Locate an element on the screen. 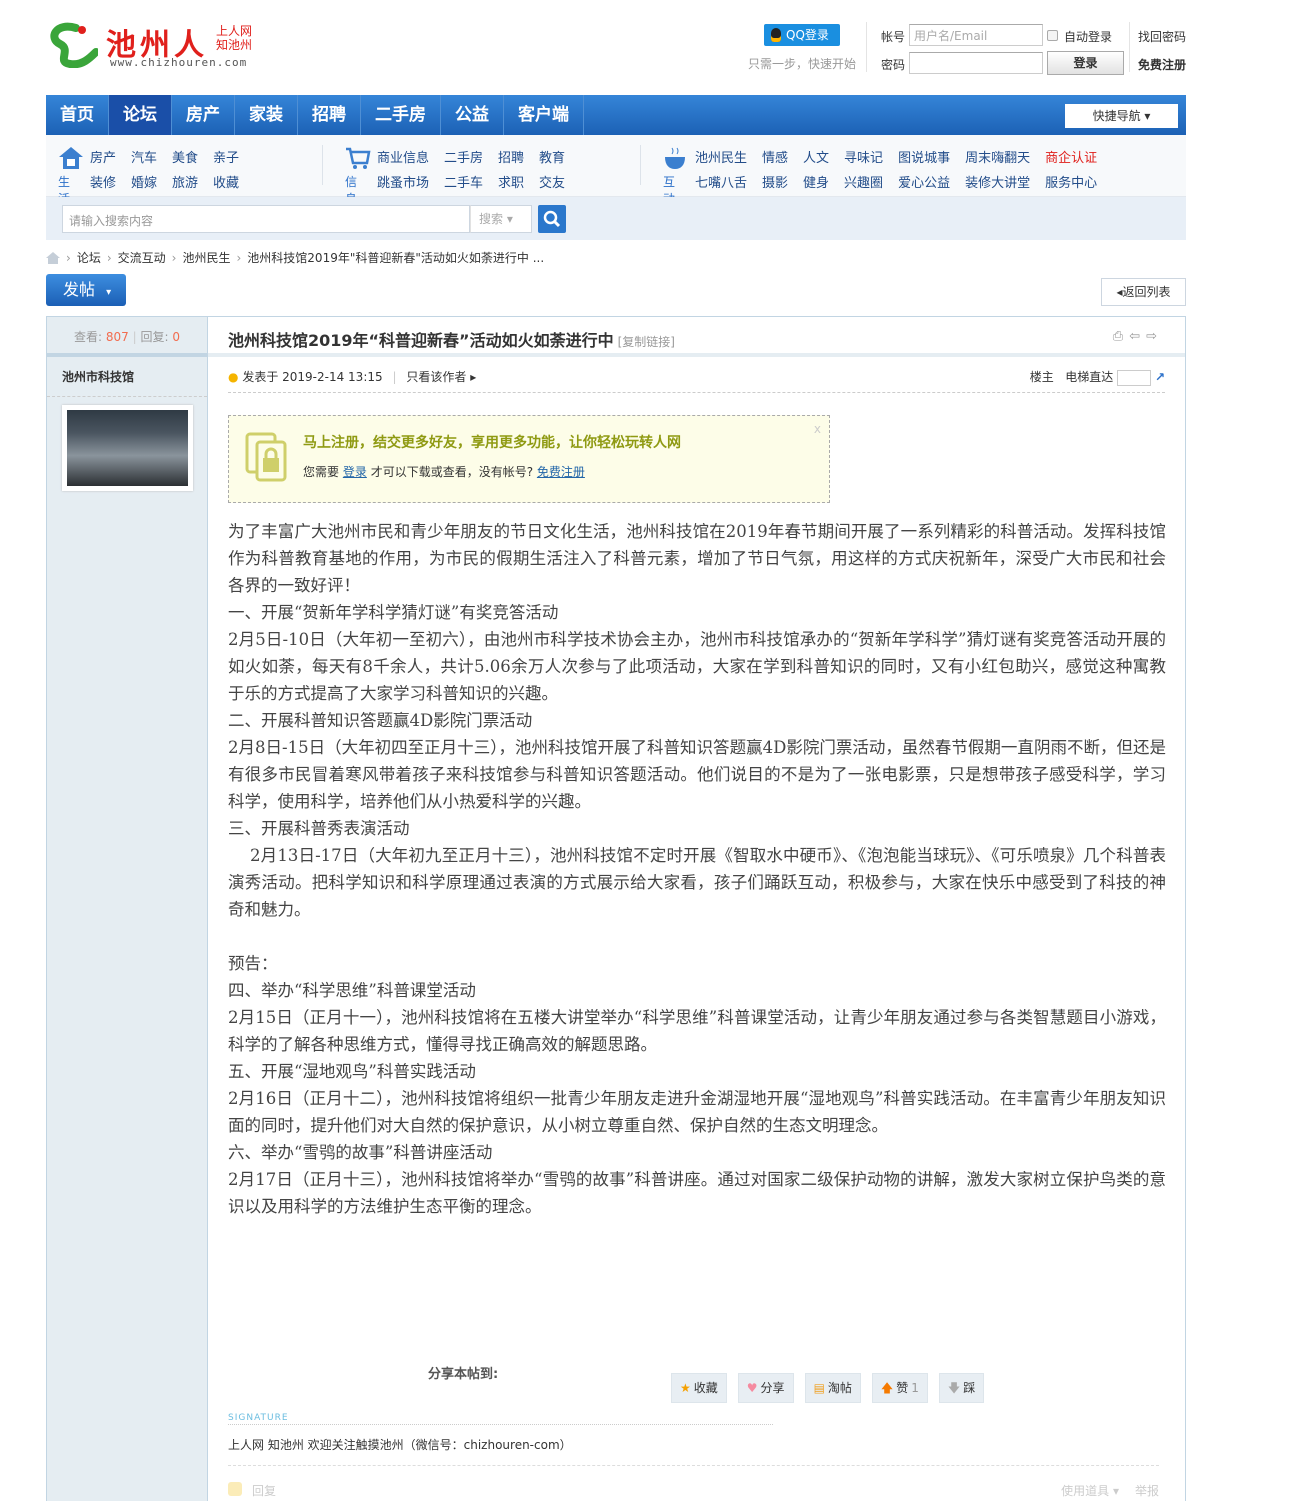 The width and height of the screenshot is (1299, 1505). password-input is located at coordinates (976, 63).